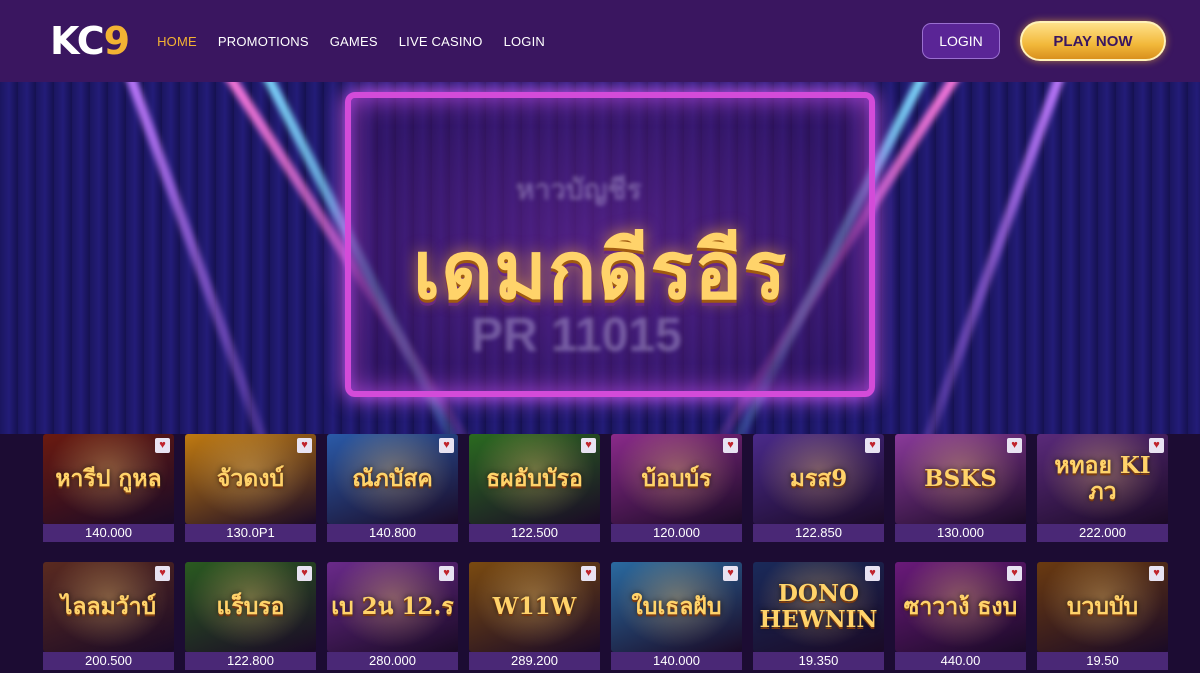 The height and width of the screenshot is (673, 1200). I want to click on game-card: เบ 2น 12.ร ♥ 280.000, so click(392, 617).